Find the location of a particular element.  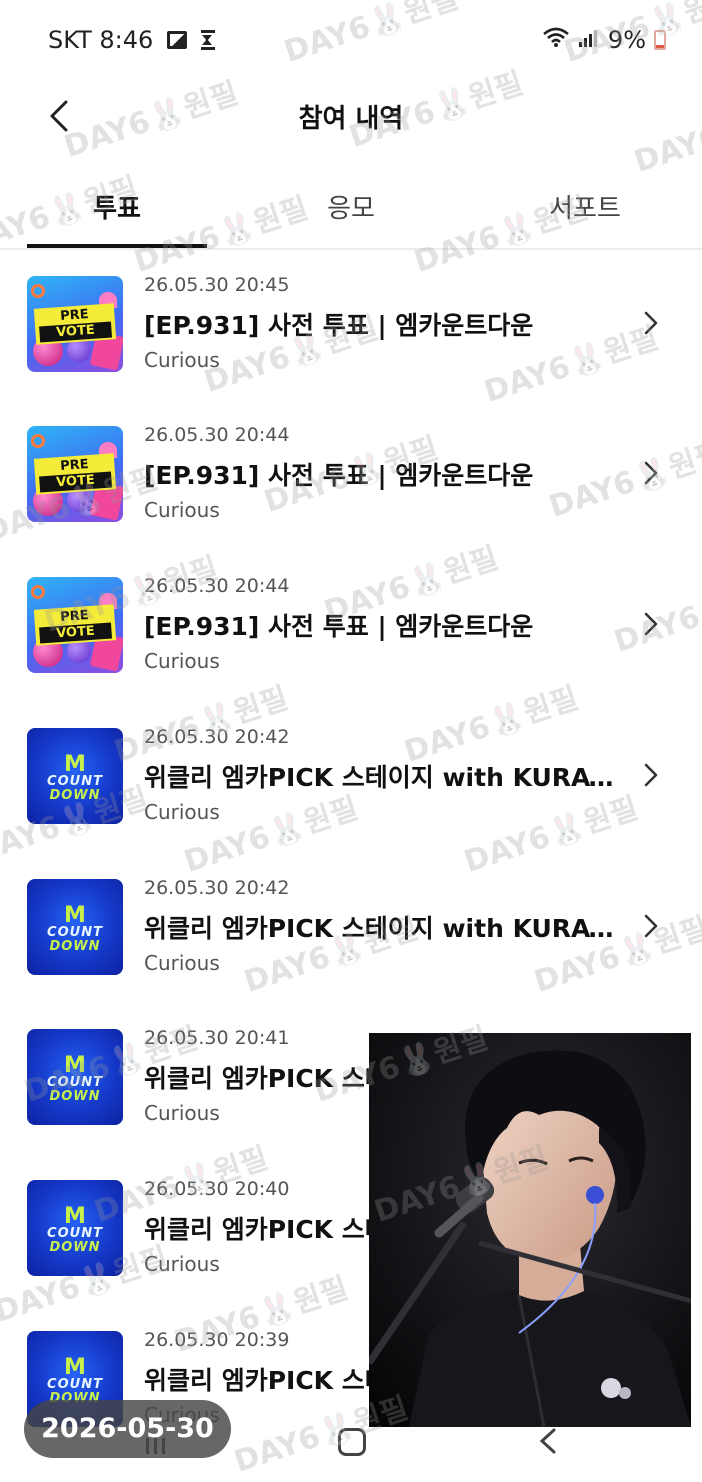

image-icon is located at coordinates (177, 40).